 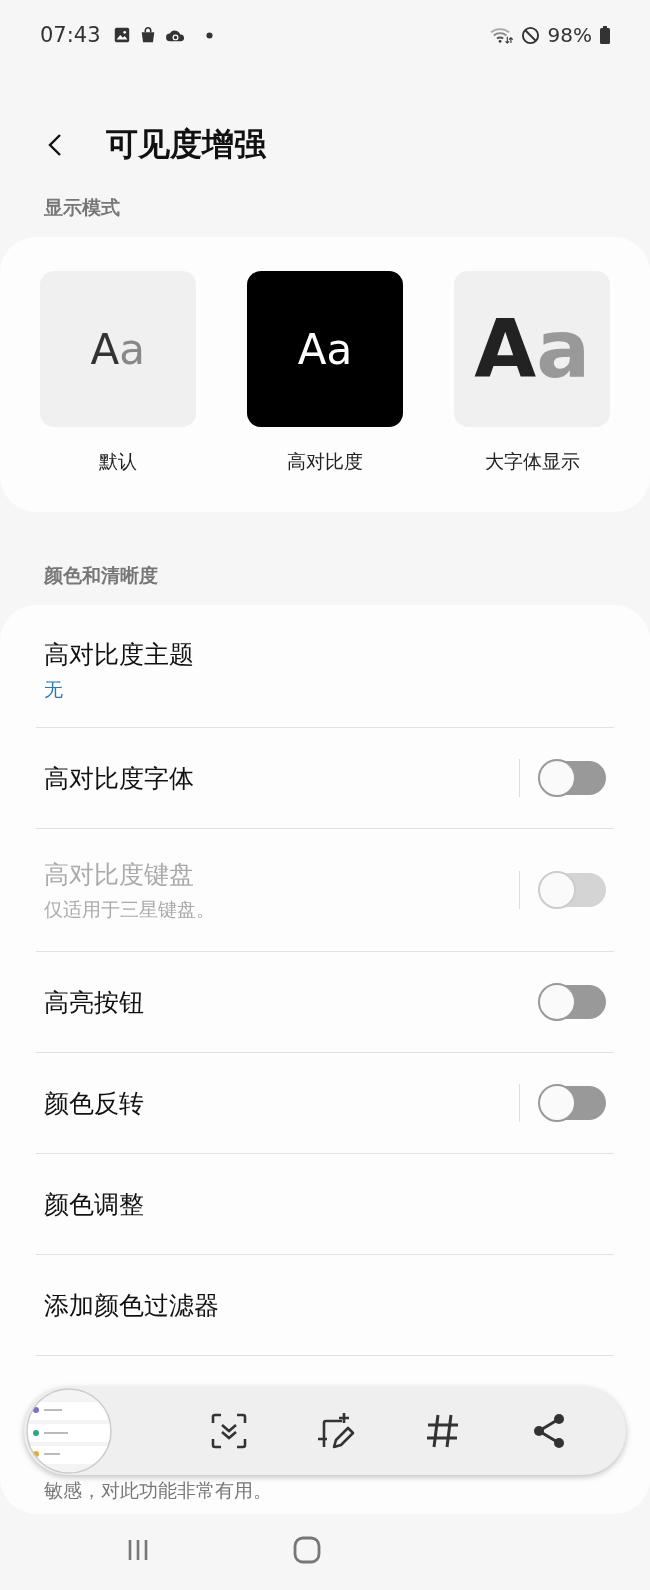 I want to click on crop-edit-icon, so click(x=336, y=1431).